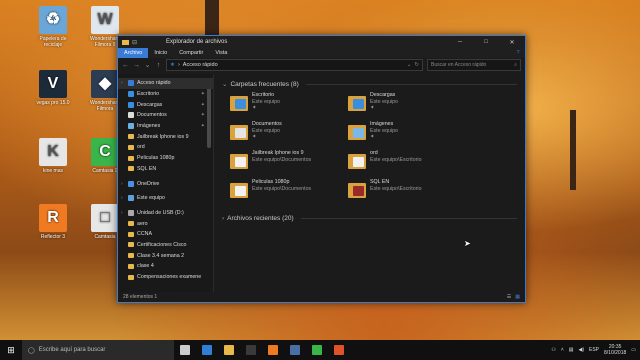  I want to click on taskbar-app-task-view, so click(185, 350).